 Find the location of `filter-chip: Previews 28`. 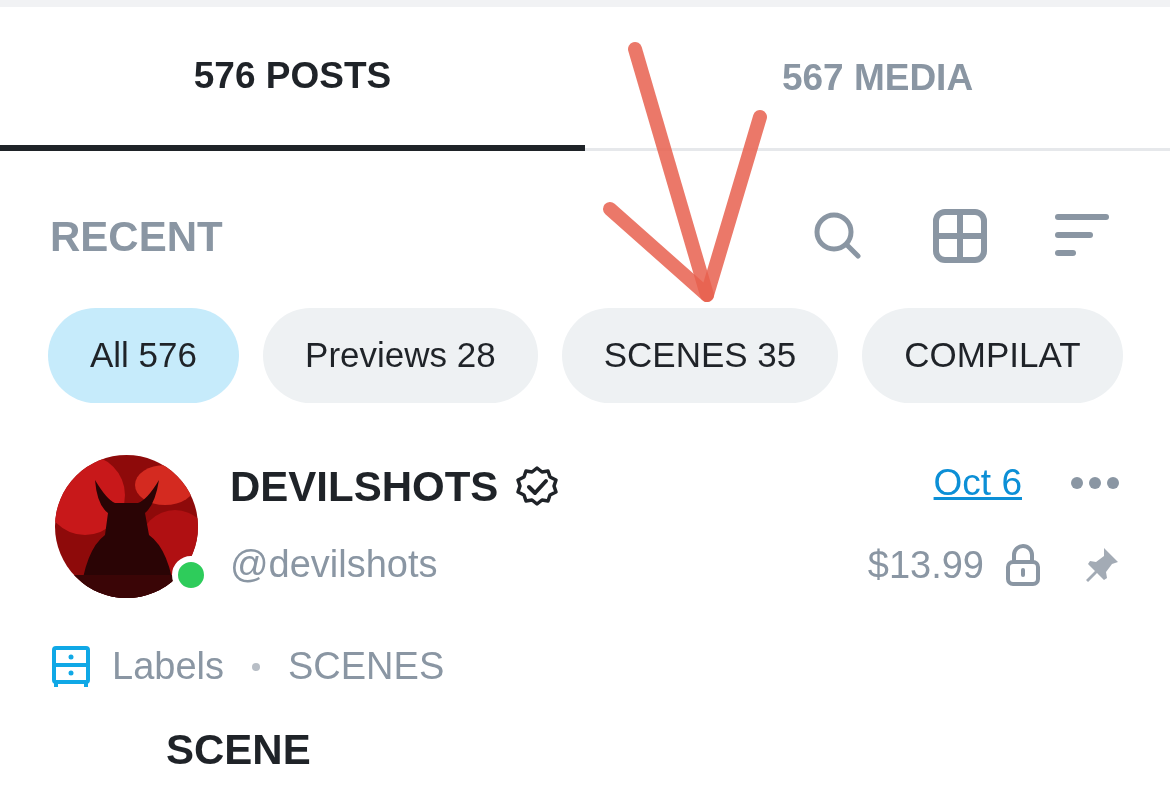

filter-chip: Previews 28 is located at coordinates (400, 355).